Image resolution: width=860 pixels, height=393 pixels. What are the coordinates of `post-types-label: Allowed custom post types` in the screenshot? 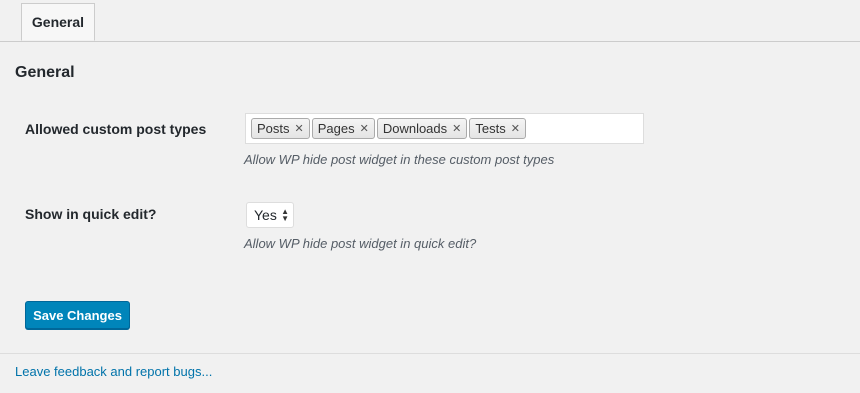 It's located at (116, 129).